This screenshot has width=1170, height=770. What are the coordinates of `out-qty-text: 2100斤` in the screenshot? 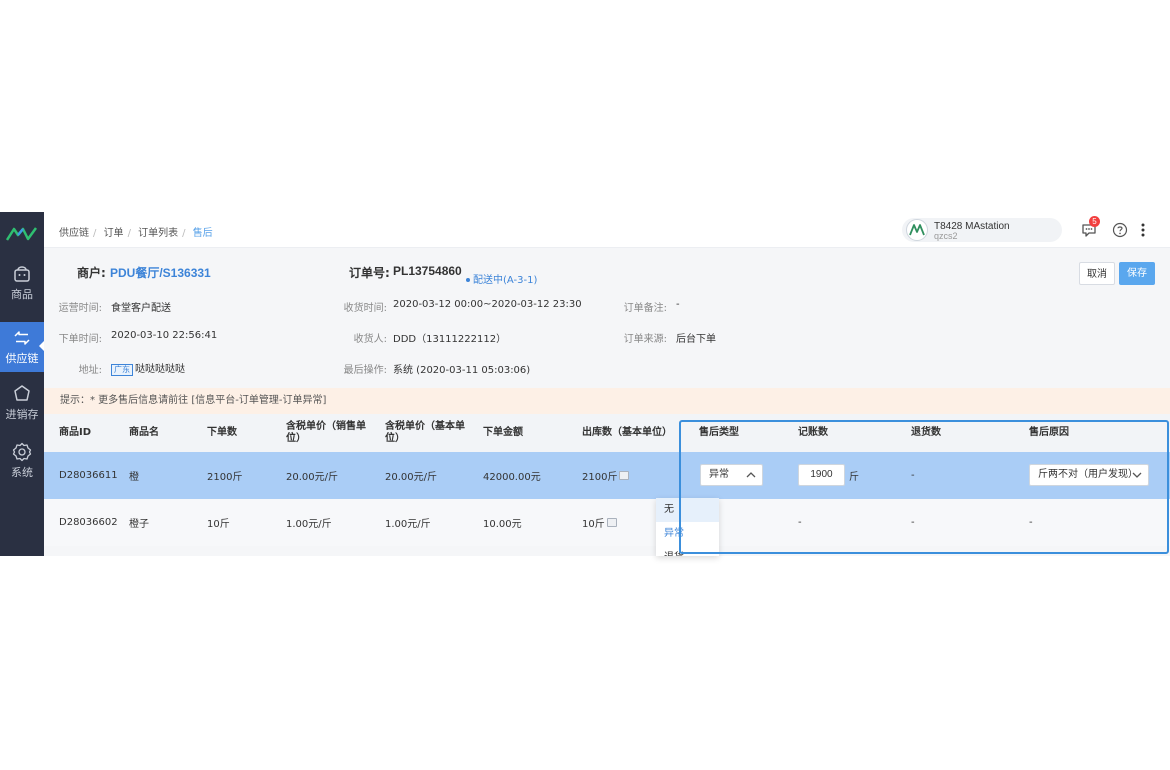 It's located at (599, 475).